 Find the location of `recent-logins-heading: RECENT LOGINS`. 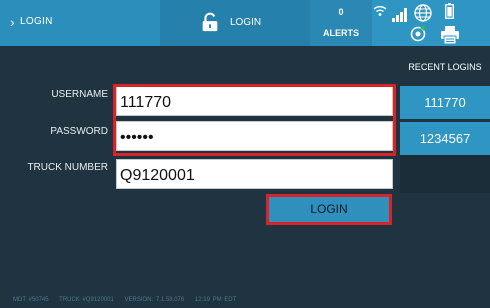

recent-logins-heading: RECENT LOGINS is located at coordinates (445, 67).